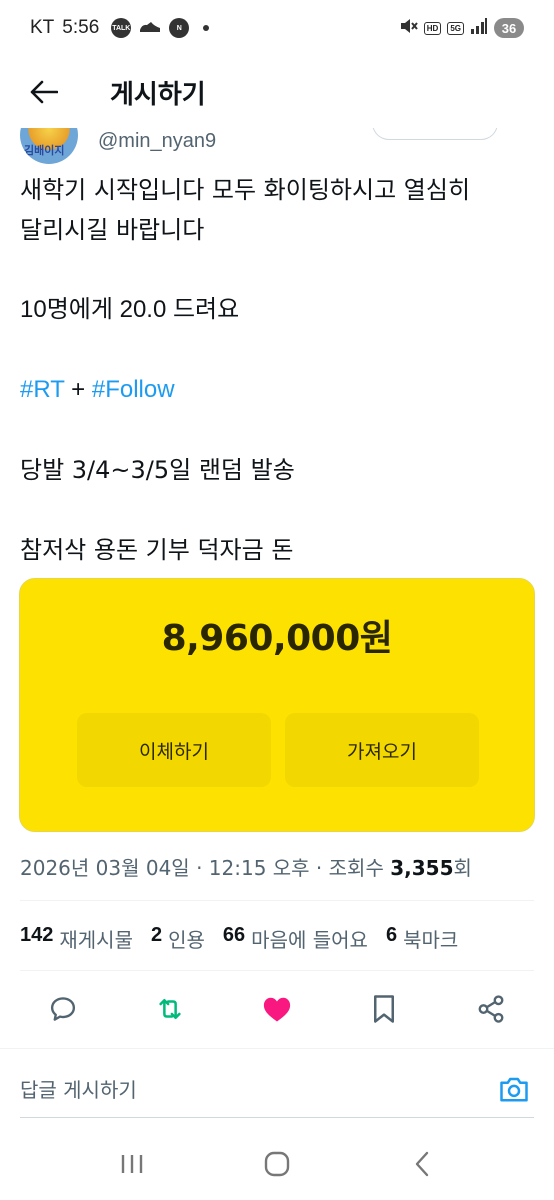 Image resolution: width=554 pixels, height=1200 pixels. What do you see at coordinates (157, 550) in the screenshot?
I see `tweet-line: 참저삭 용돈 기부 덕자금 돈` at bounding box center [157, 550].